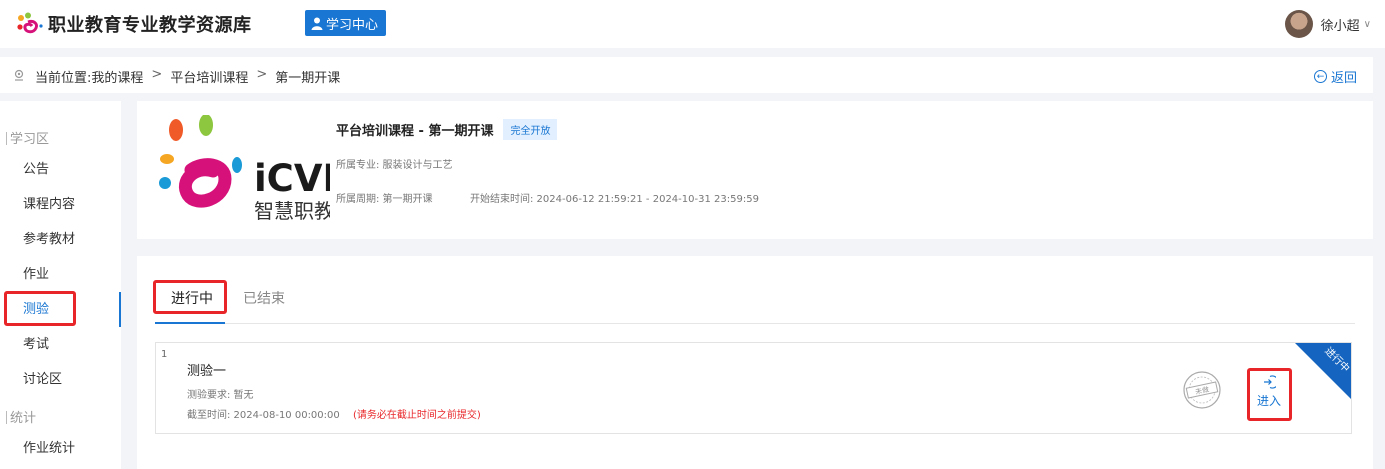 This screenshot has width=1385, height=469. I want to click on course-title: 平台培训课程 - 第一期开课, so click(415, 131).